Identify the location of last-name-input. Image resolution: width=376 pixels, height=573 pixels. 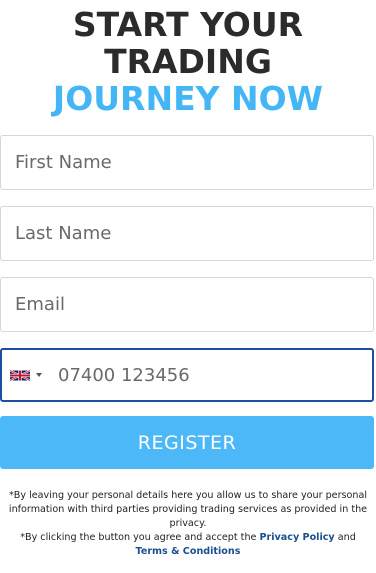
(187, 233).